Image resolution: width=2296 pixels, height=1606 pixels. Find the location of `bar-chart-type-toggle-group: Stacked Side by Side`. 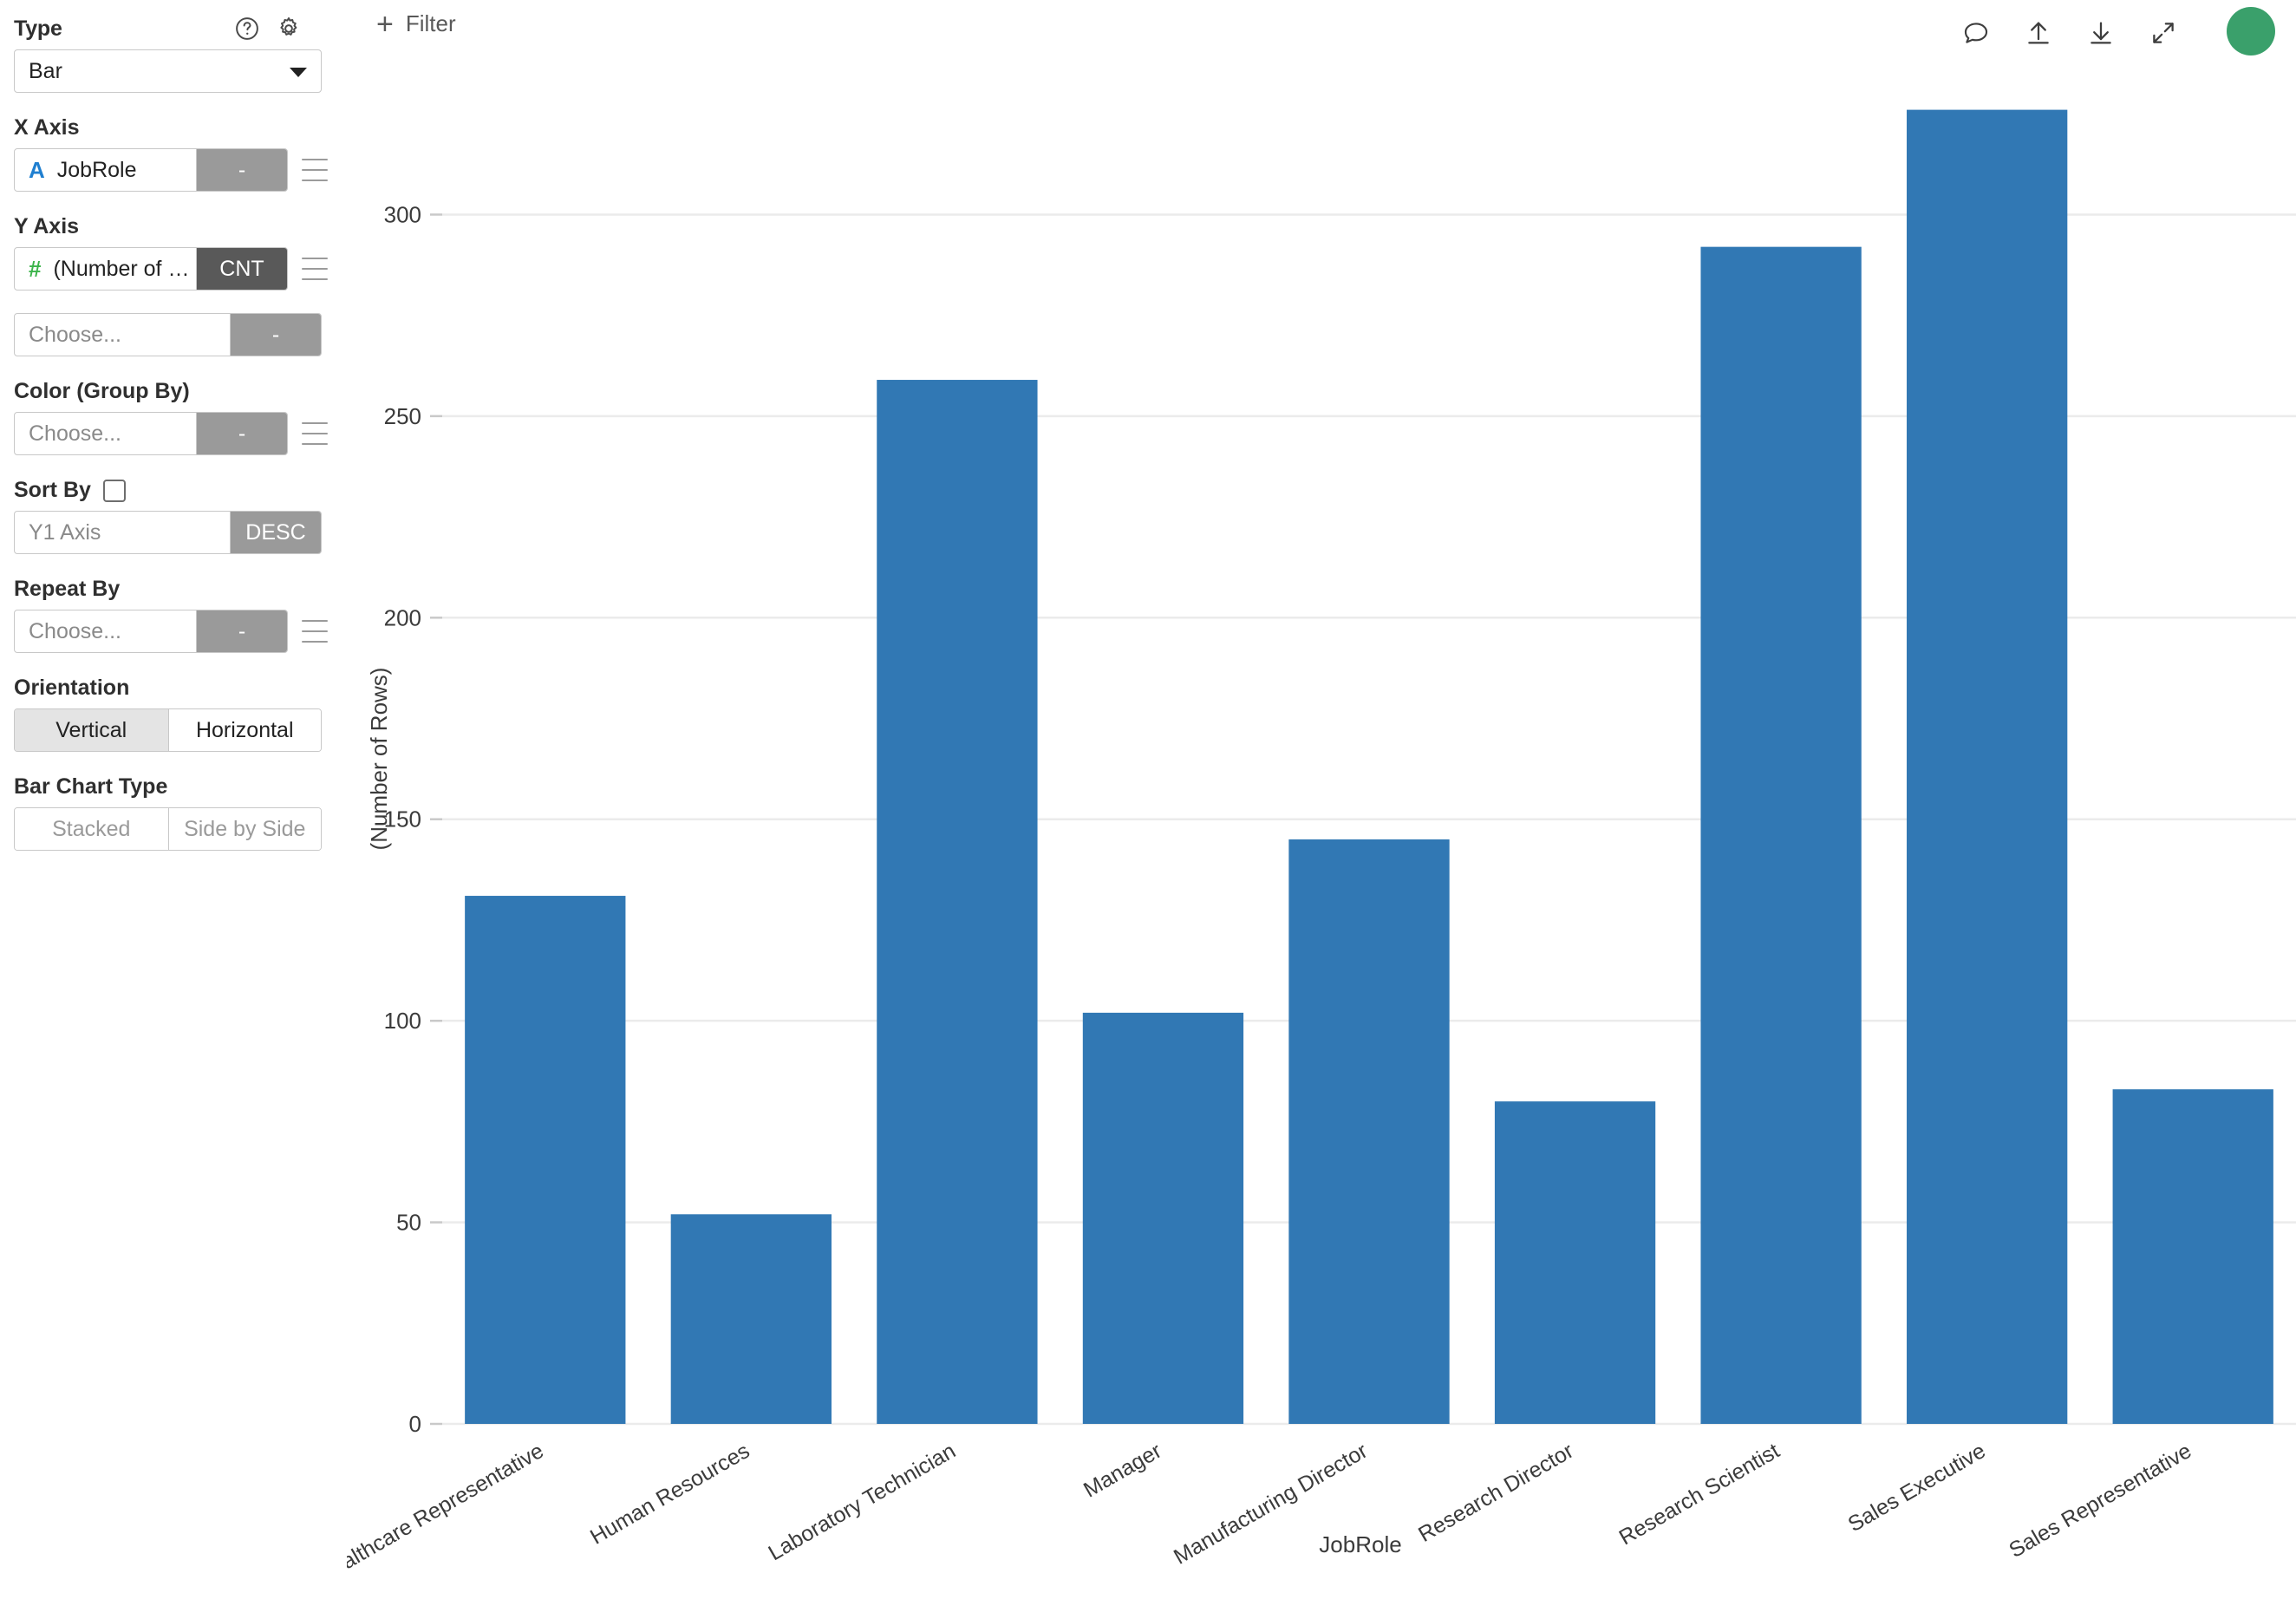

bar-chart-type-toggle-group: Stacked Side by Side is located at coordinates (168, 829).